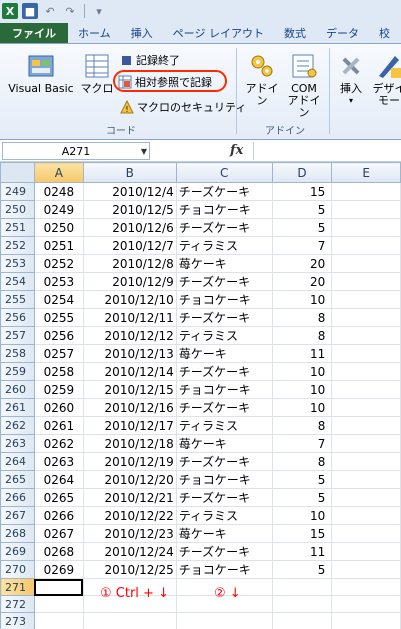 The image size is (401, 629). Describe the element at coordinates (94, 33) in the screenshot. I see `tab-1: ホーム` at that location.